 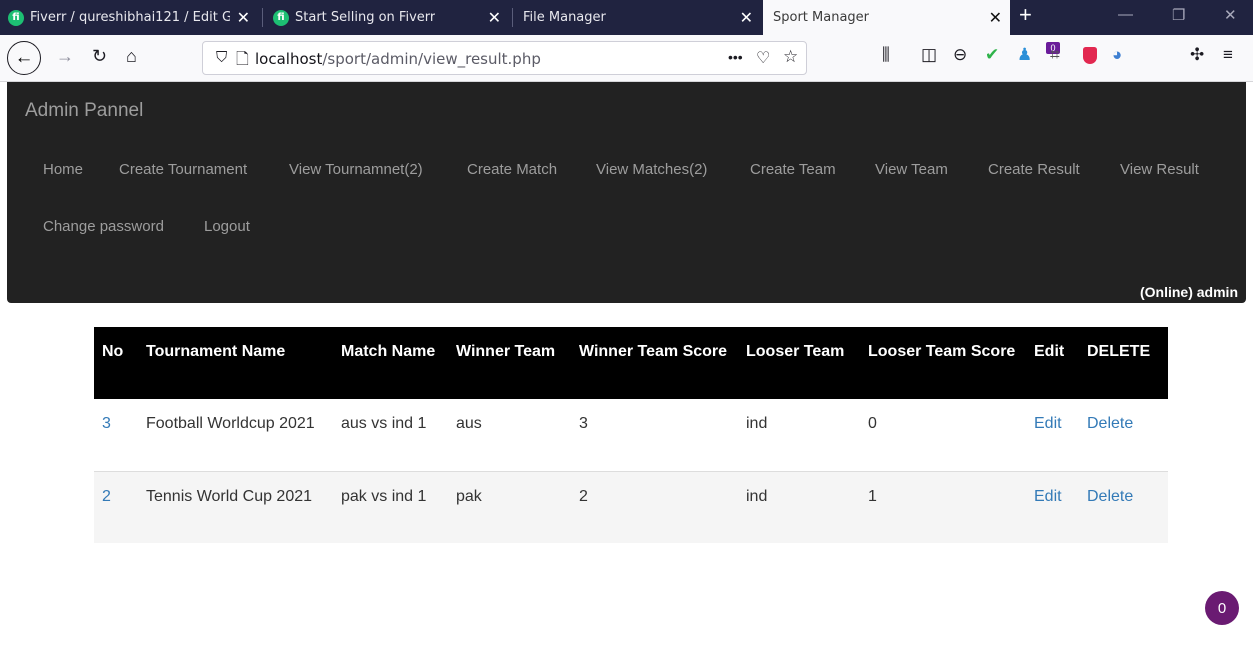 I want to click on cell-no: 2, so click(x=116, y=507).